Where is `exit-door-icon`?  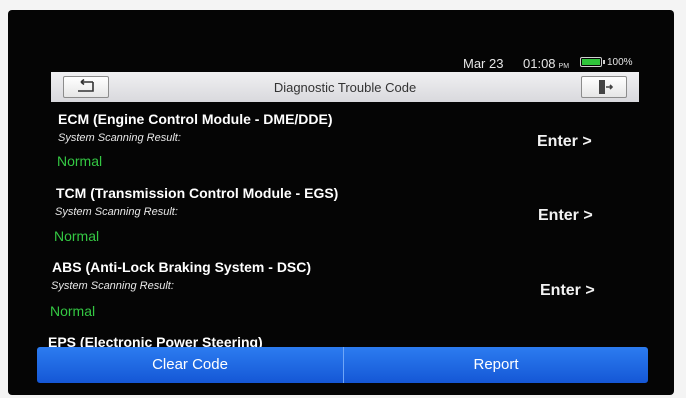 exit-door-icon is located at coordinates (606, 87).